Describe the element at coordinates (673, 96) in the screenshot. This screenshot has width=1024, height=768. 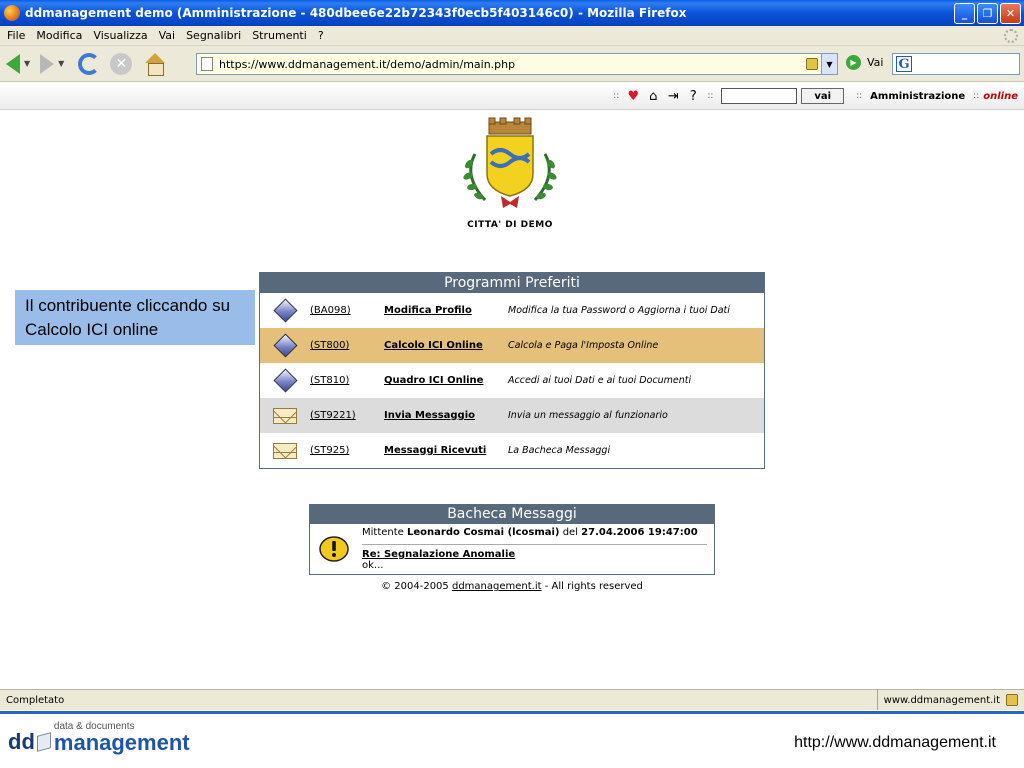
I see `exit-icon: ⇥` at that location.